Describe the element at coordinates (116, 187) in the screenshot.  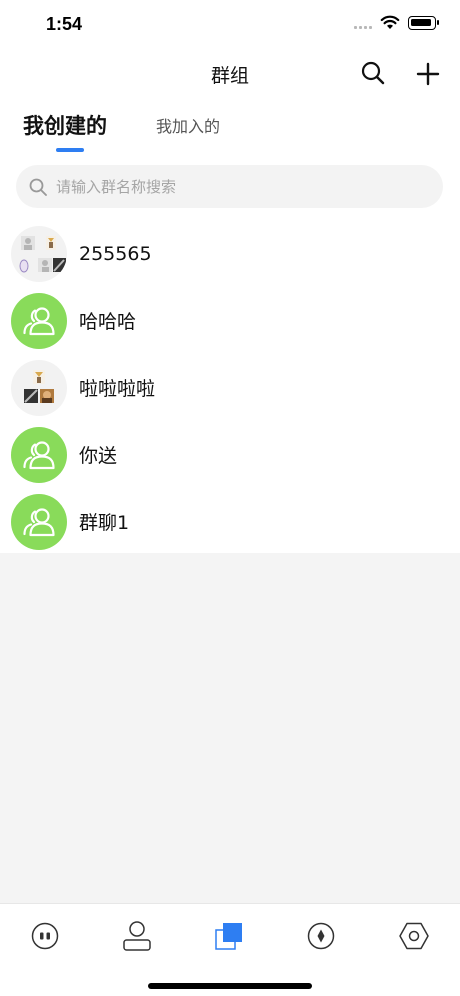
I see `search-placeholder: 请输入群名称搜索` at that location.